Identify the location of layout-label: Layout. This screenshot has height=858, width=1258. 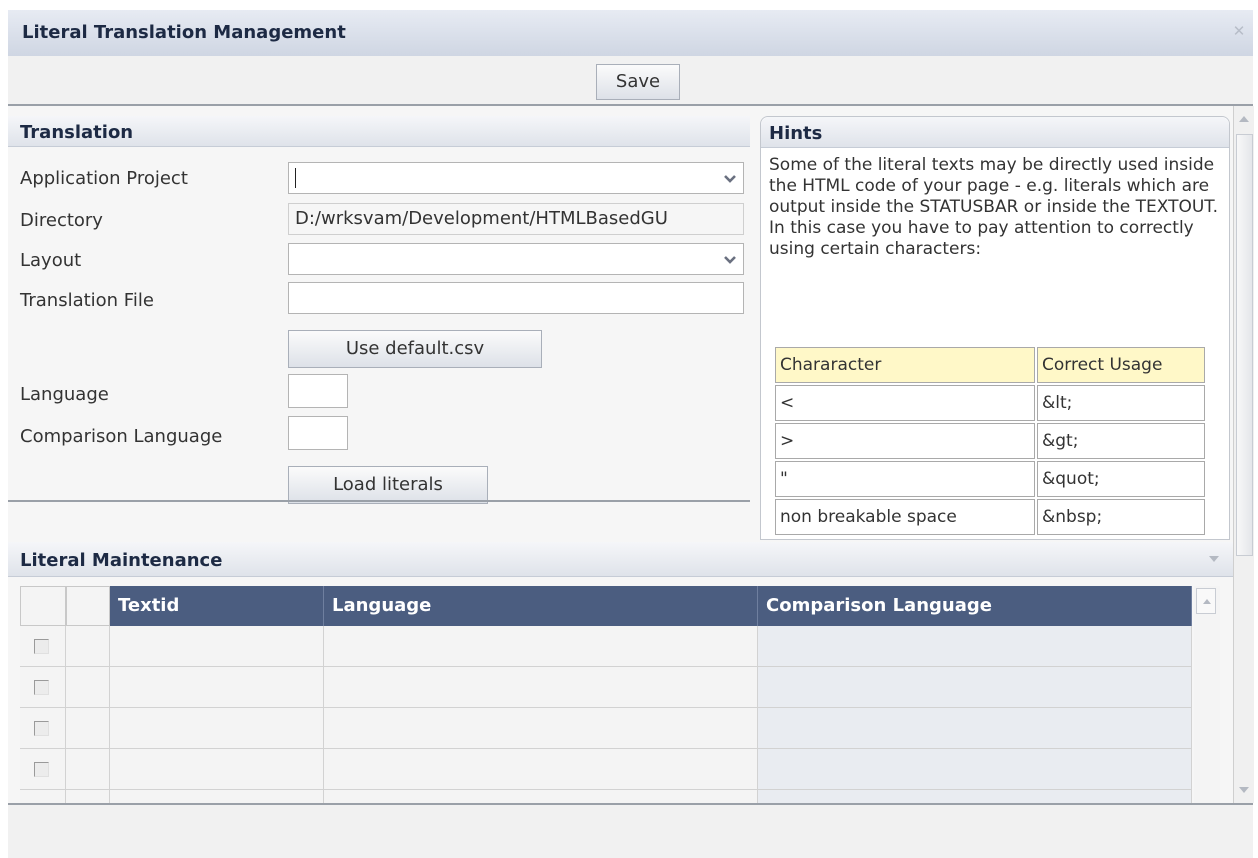
(51, 260).